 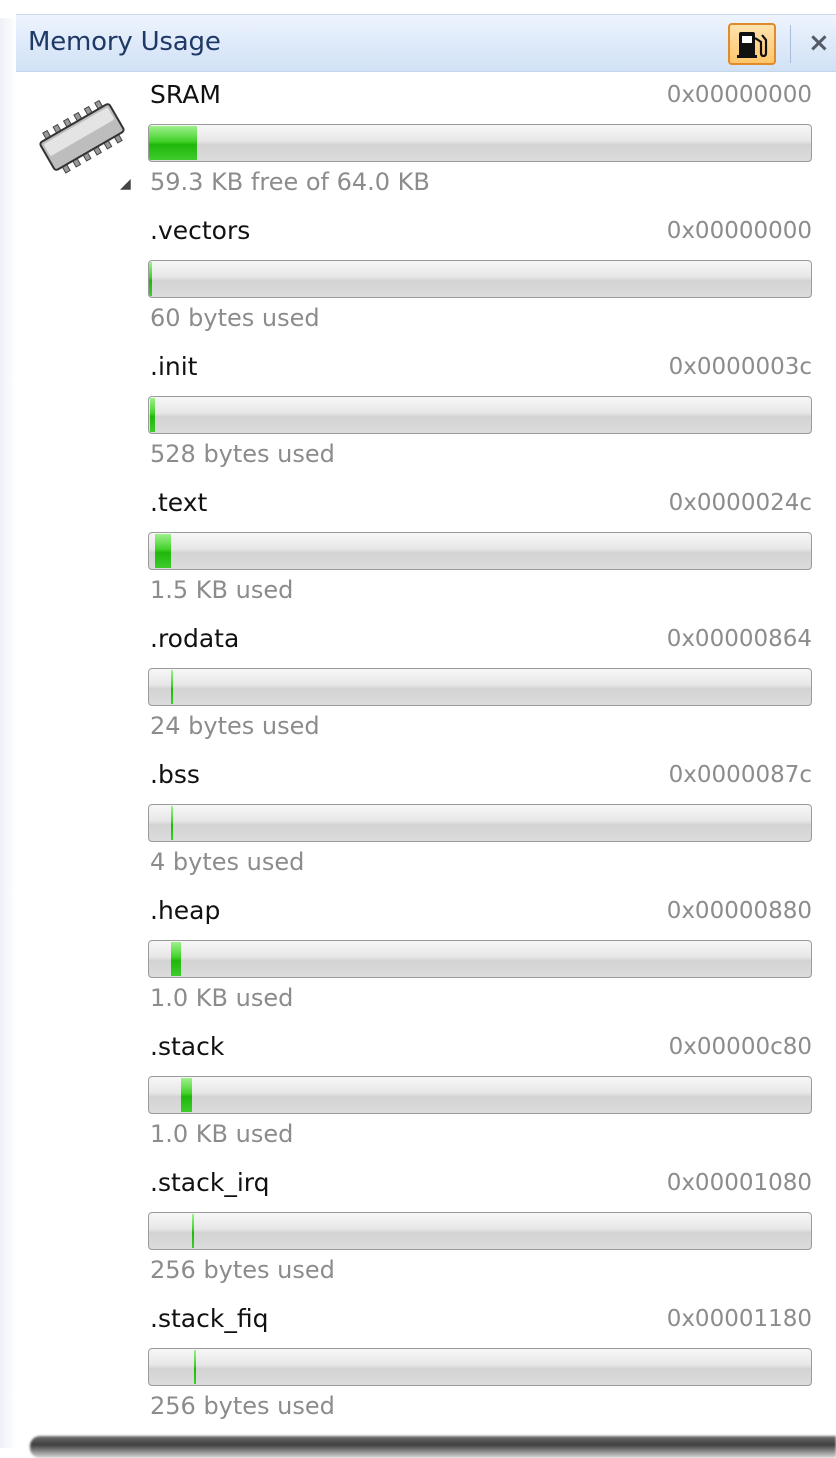 What do you see at coordinates (290, 182) in the screenshot?
I see `region-usage-text: 59.3 KB free of 64.0 KB` at bounding box center [290, 182].